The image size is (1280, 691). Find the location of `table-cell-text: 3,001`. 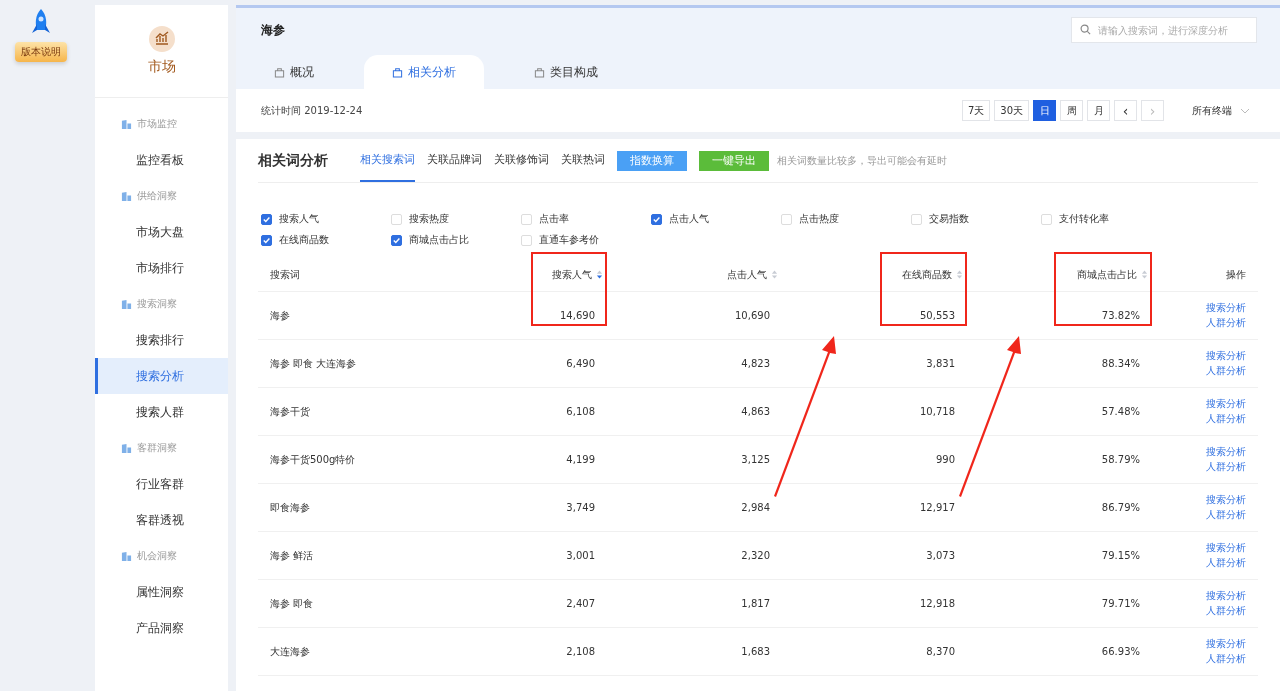

table-cell-text: 3,001 is located at coordinates (580, 555).